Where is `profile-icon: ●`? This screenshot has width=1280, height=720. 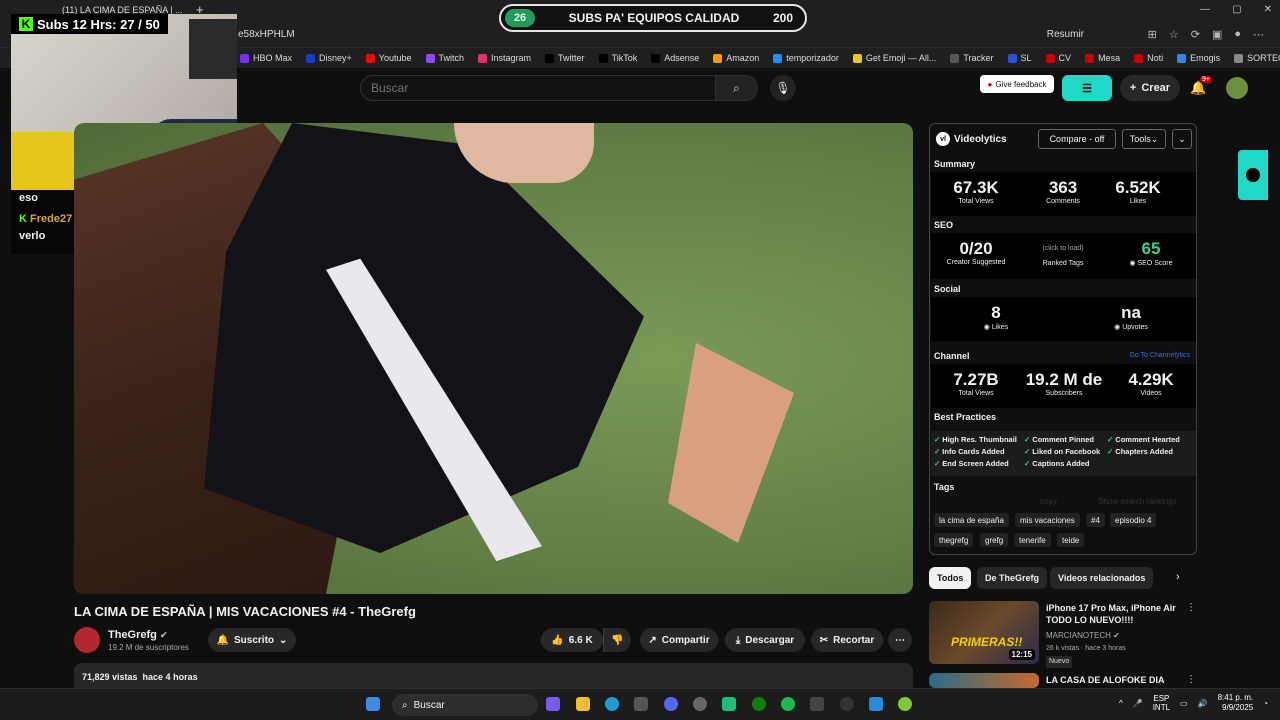
profile-icon: ● is located at coordinates (1237, 34).